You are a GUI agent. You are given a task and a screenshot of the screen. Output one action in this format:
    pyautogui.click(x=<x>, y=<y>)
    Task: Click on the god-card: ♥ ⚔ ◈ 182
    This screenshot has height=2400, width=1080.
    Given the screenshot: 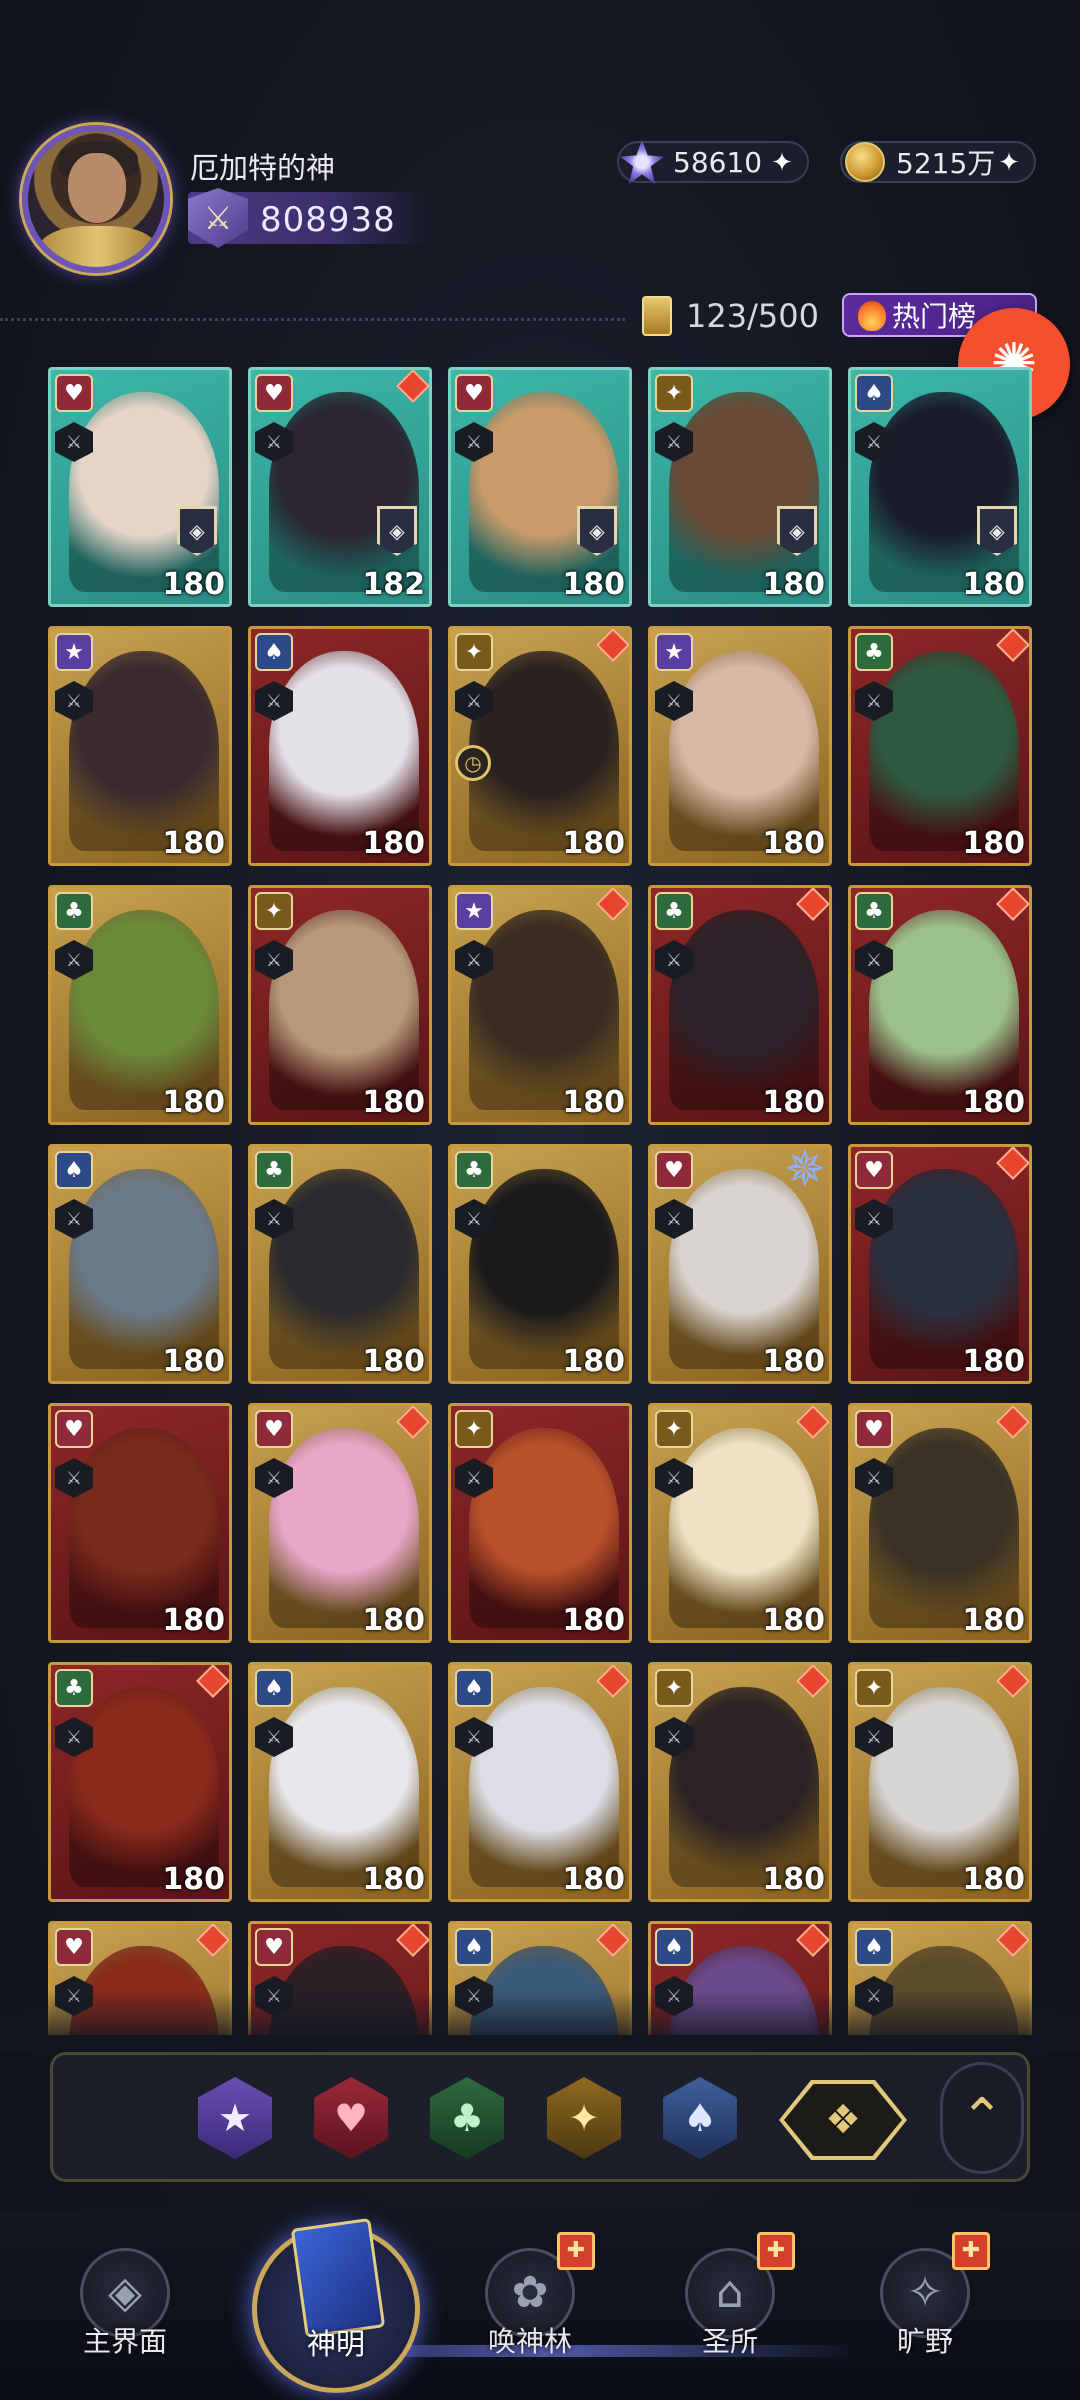 What is the action you would take?
    pyautogui.click(x=340, y=487)
    